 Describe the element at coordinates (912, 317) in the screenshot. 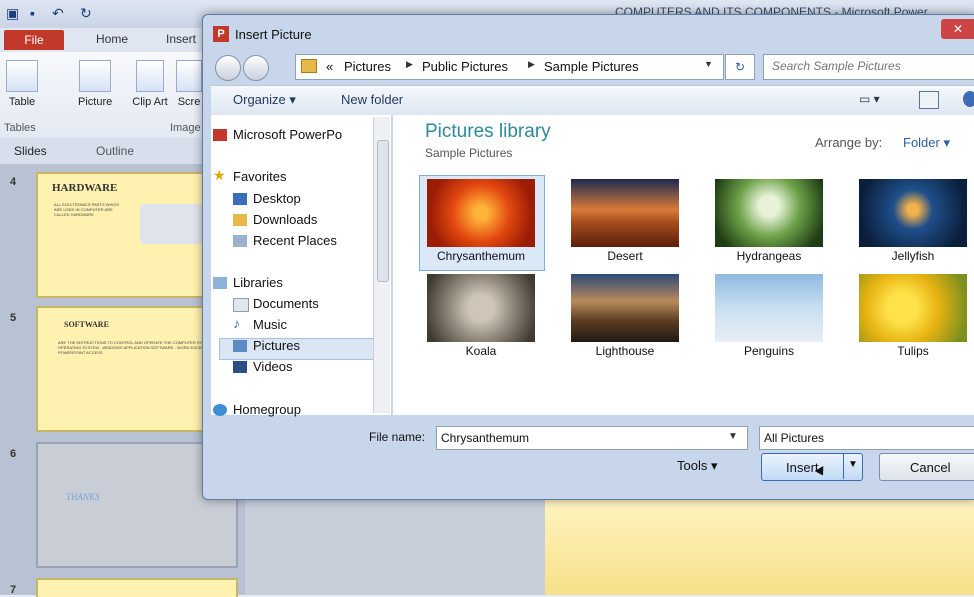

I see `picture-item: Tulips` at that location.